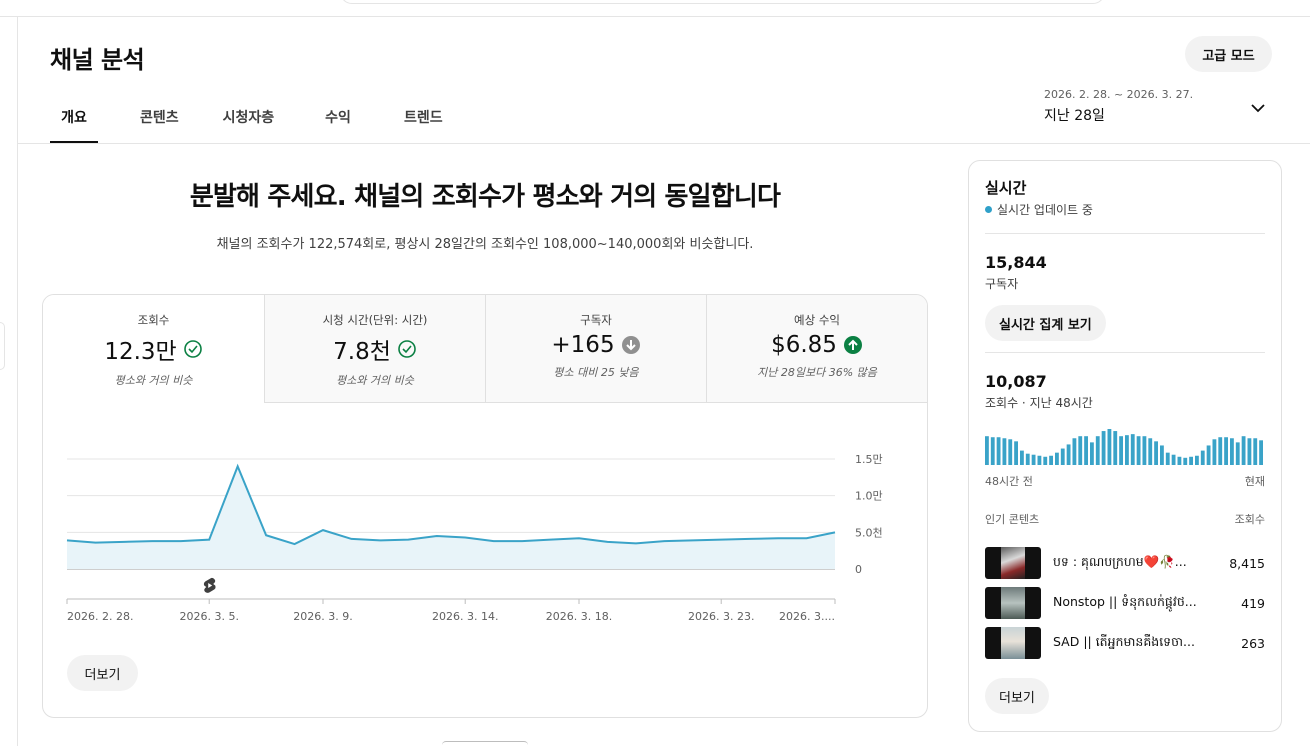  I want to click on date-range-label: 지난 28일, so click(1074, 116).